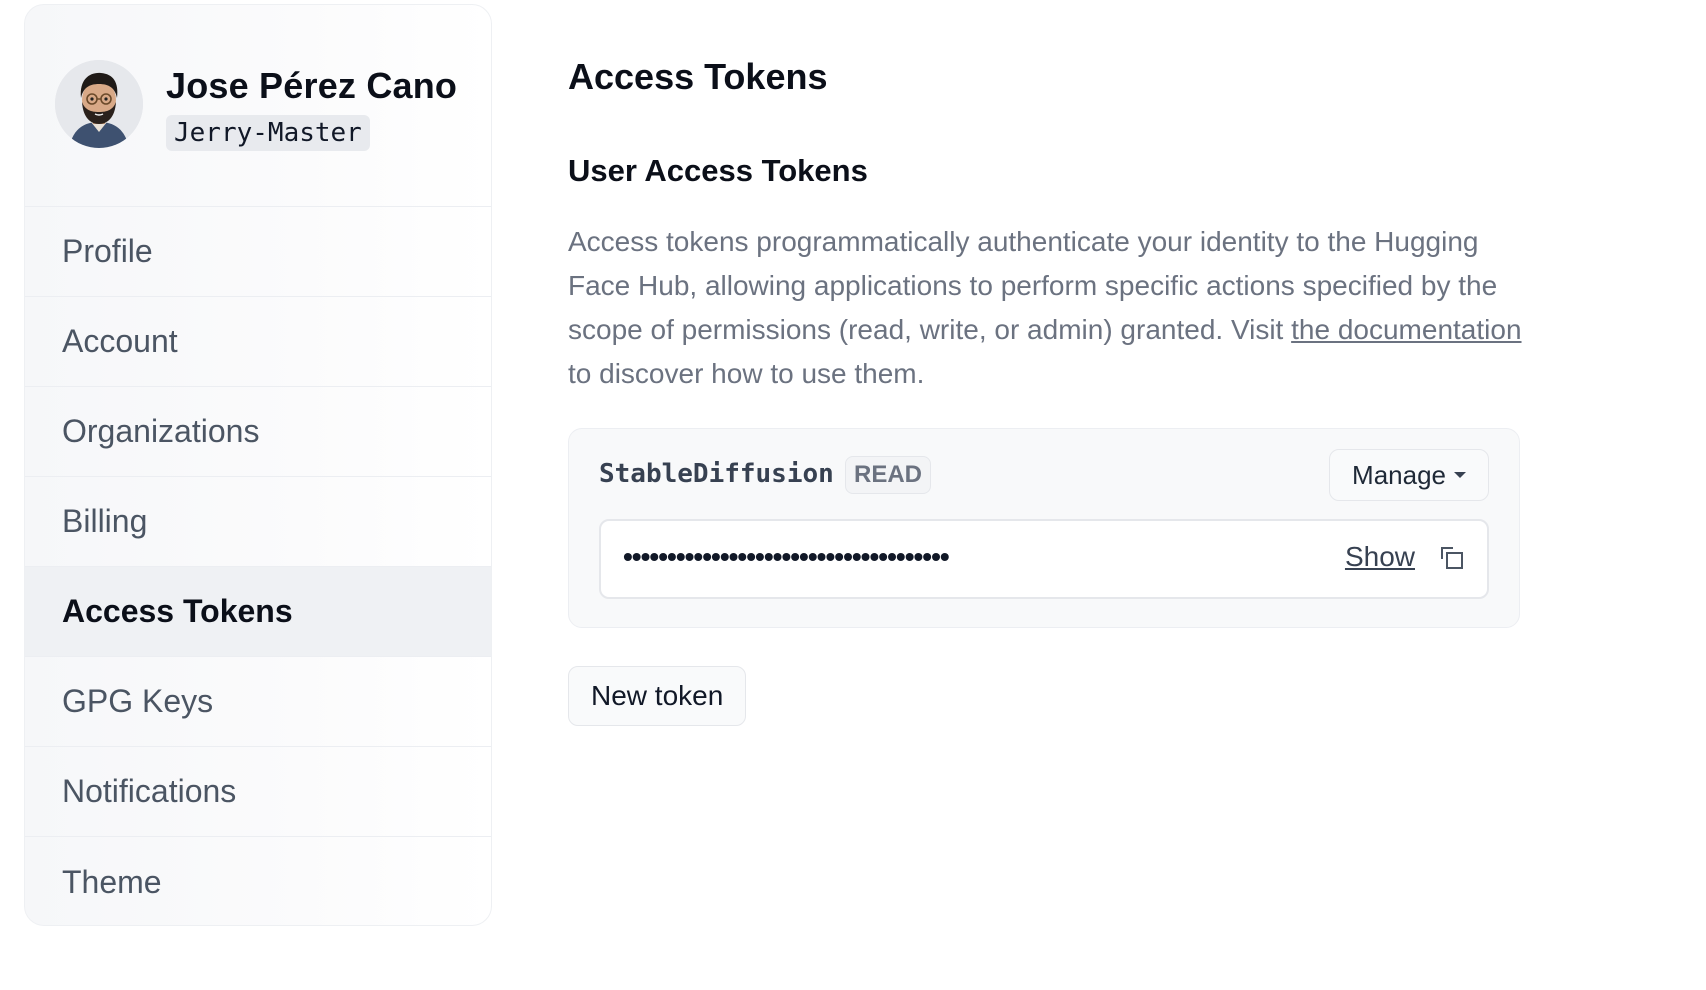  I want to click on show-token-link: Show, so click(1380, 557).